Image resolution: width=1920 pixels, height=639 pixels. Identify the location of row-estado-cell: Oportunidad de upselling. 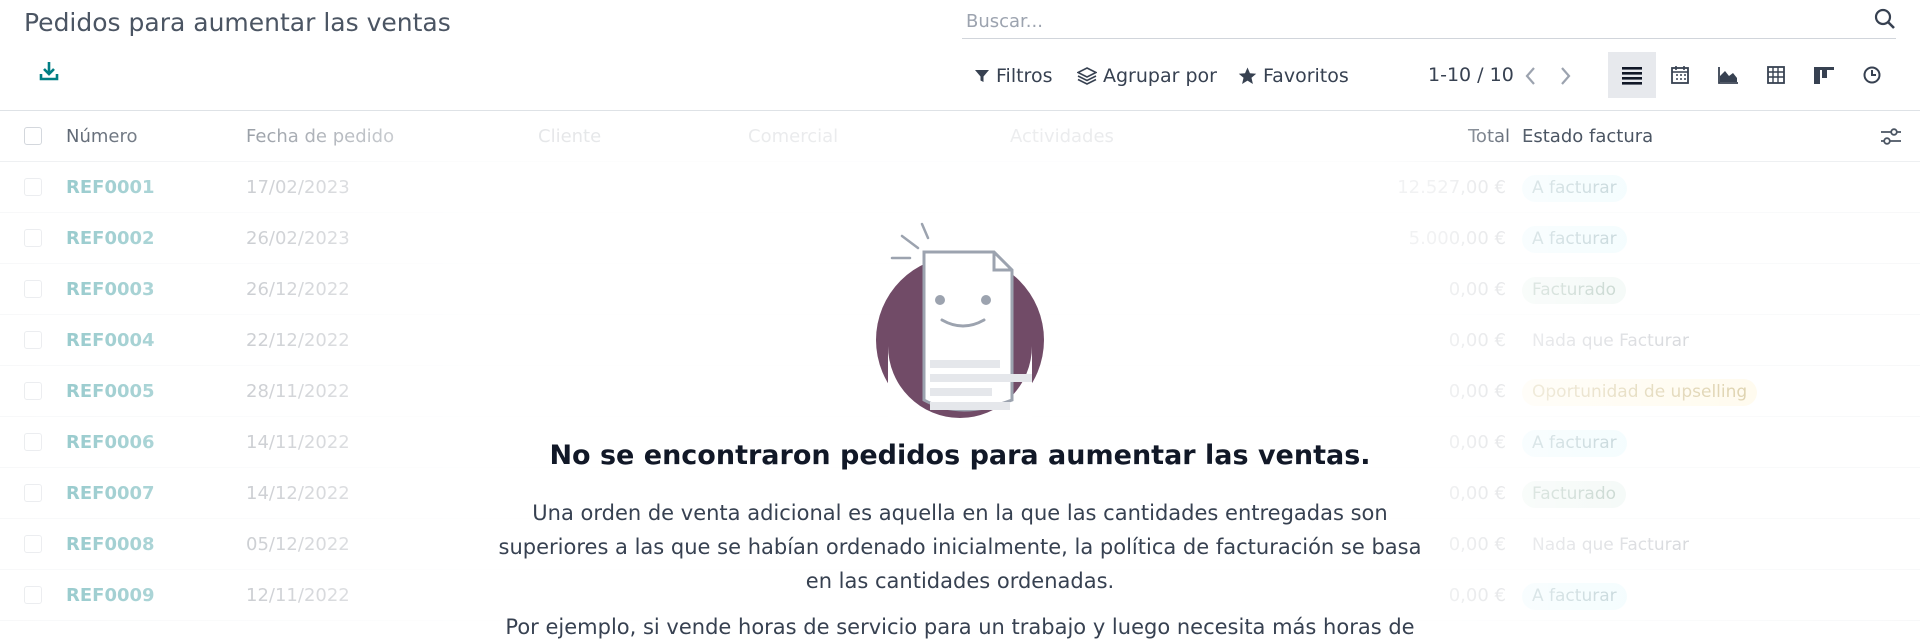
(1640, 391).